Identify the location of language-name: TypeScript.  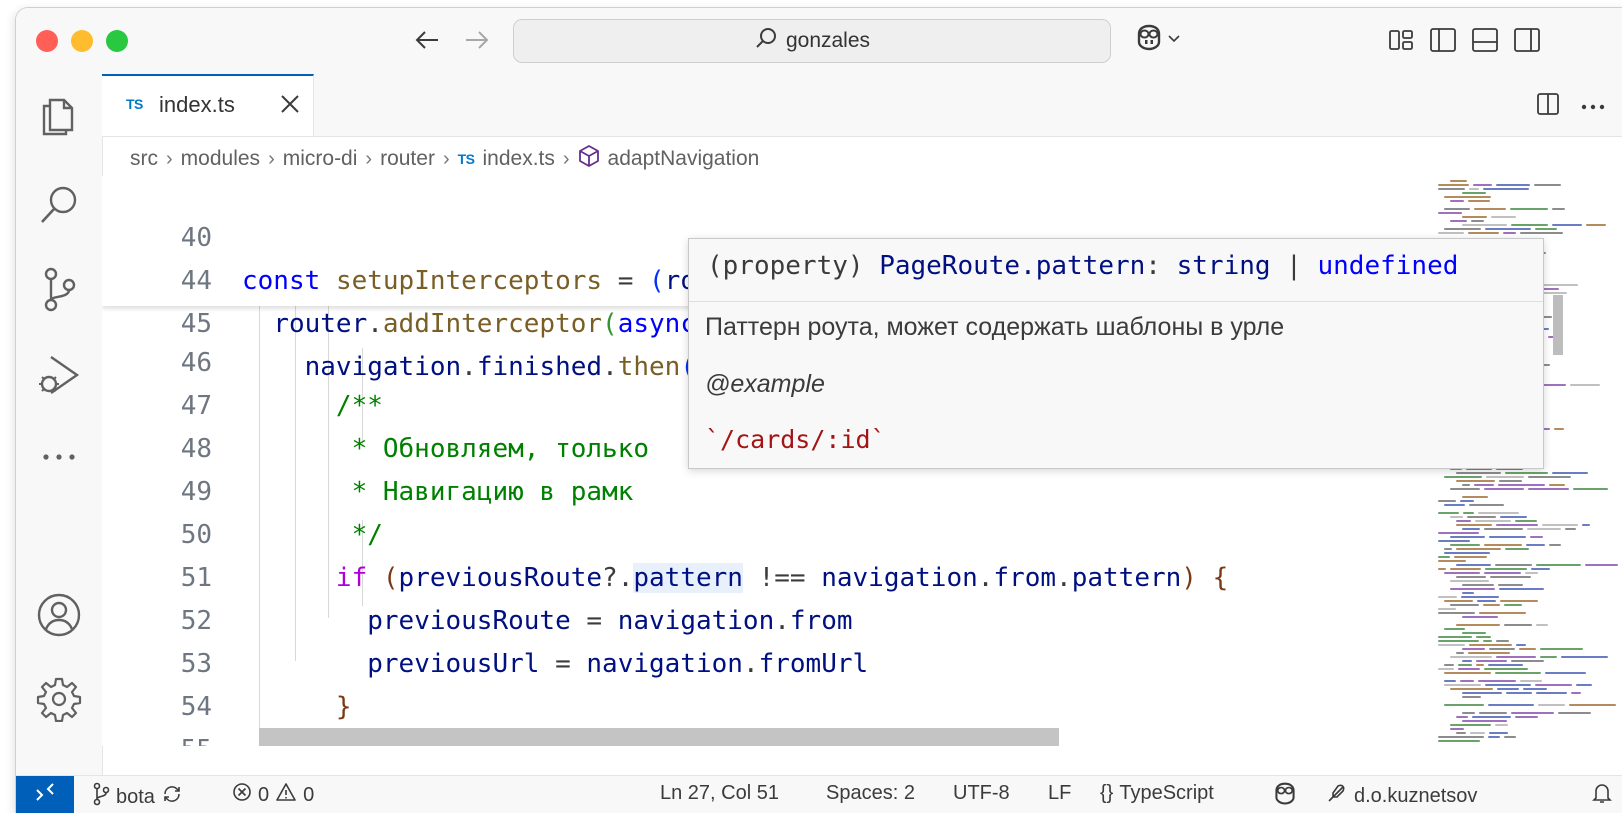
(1166, 793).